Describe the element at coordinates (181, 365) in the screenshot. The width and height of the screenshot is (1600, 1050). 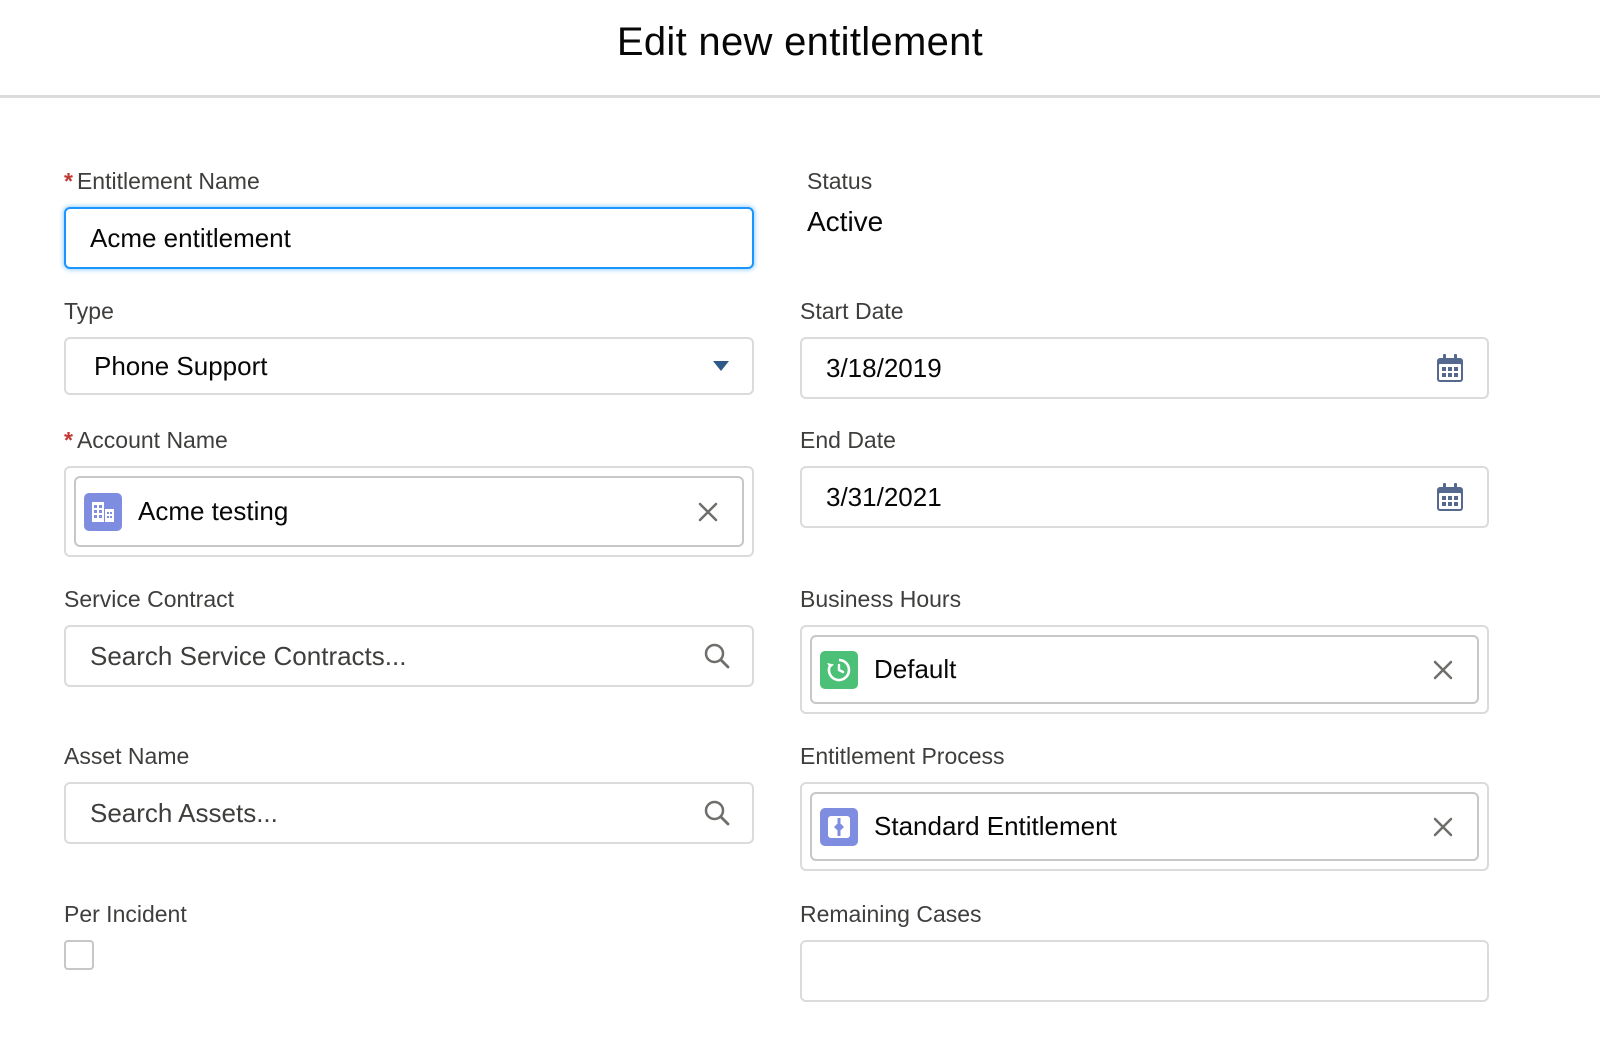
I see `type-selected-value: Phone Support` at that location.